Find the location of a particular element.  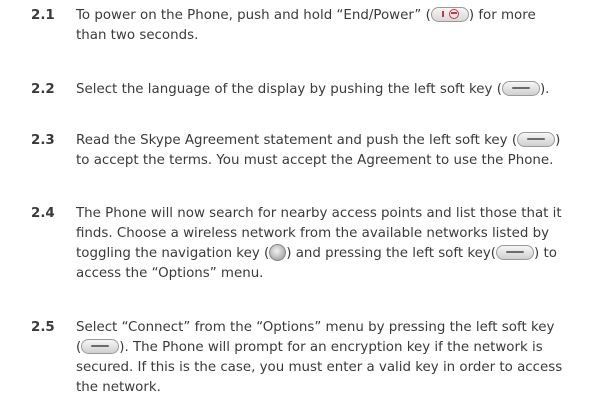

step-number: 2.5 is located at coordinates (43, 327).